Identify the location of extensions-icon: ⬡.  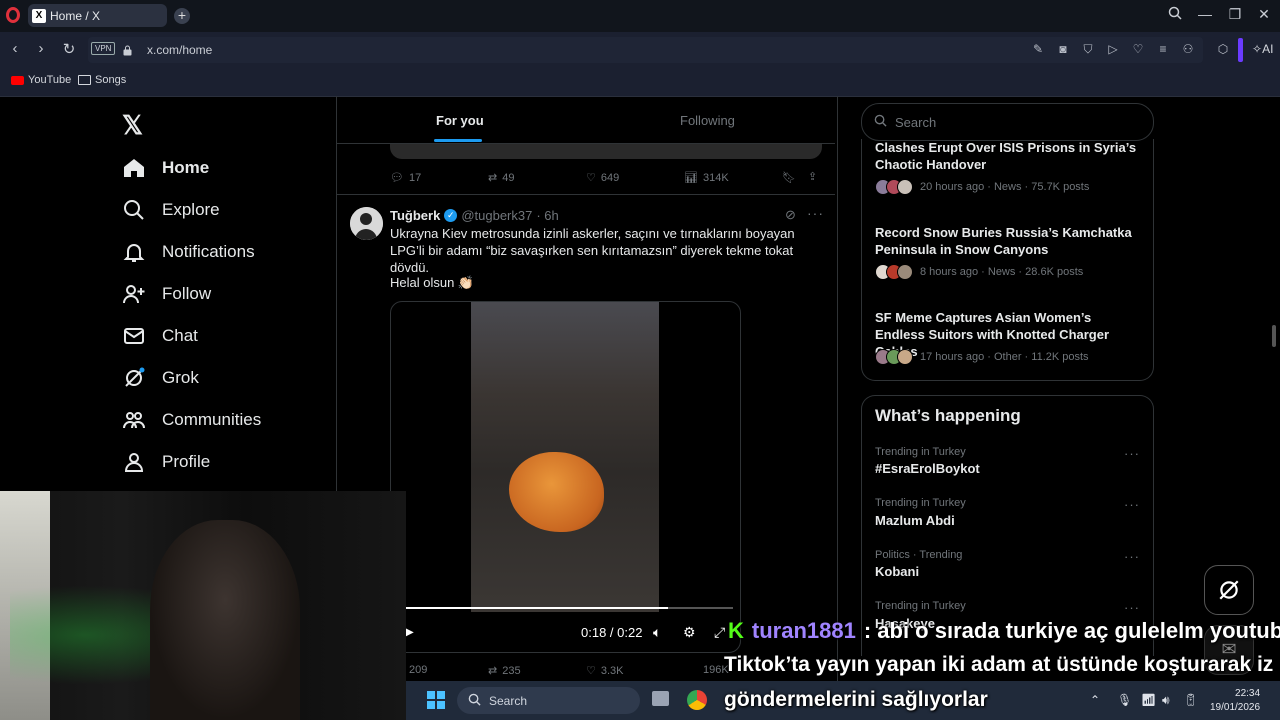
(1223, 49).